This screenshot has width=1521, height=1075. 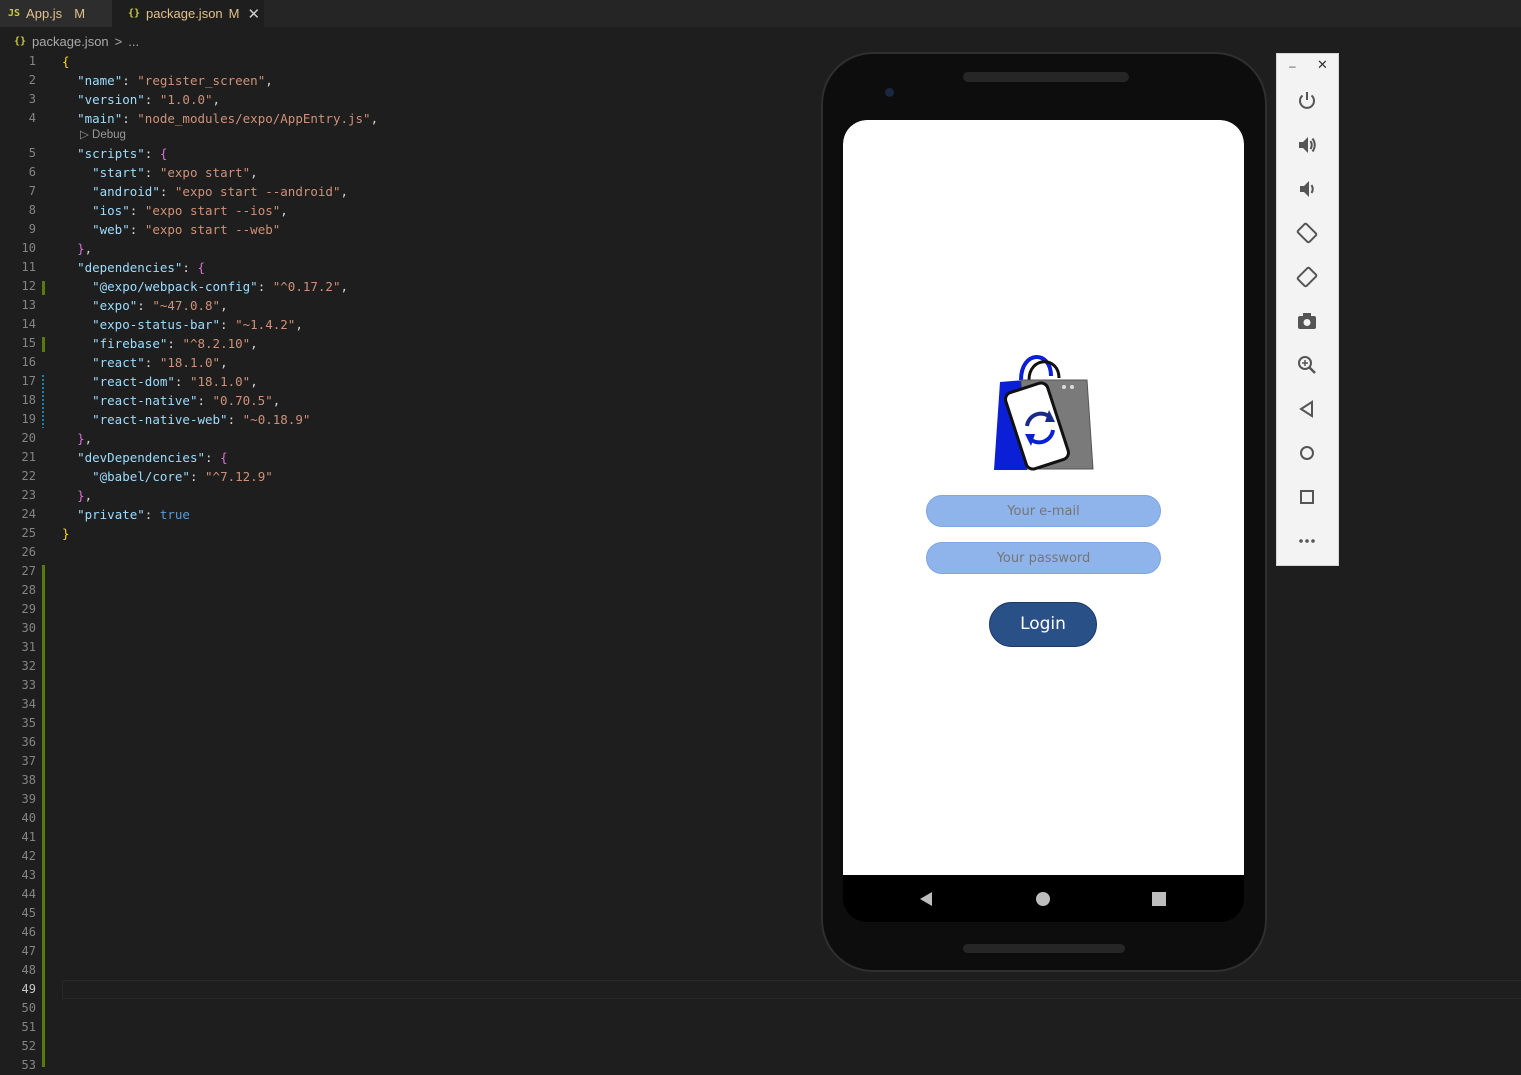 What do you see at coordinates (1307, 145) in the screenshot?
I see `volume-up-icon` at bounding box center [1307, 145].